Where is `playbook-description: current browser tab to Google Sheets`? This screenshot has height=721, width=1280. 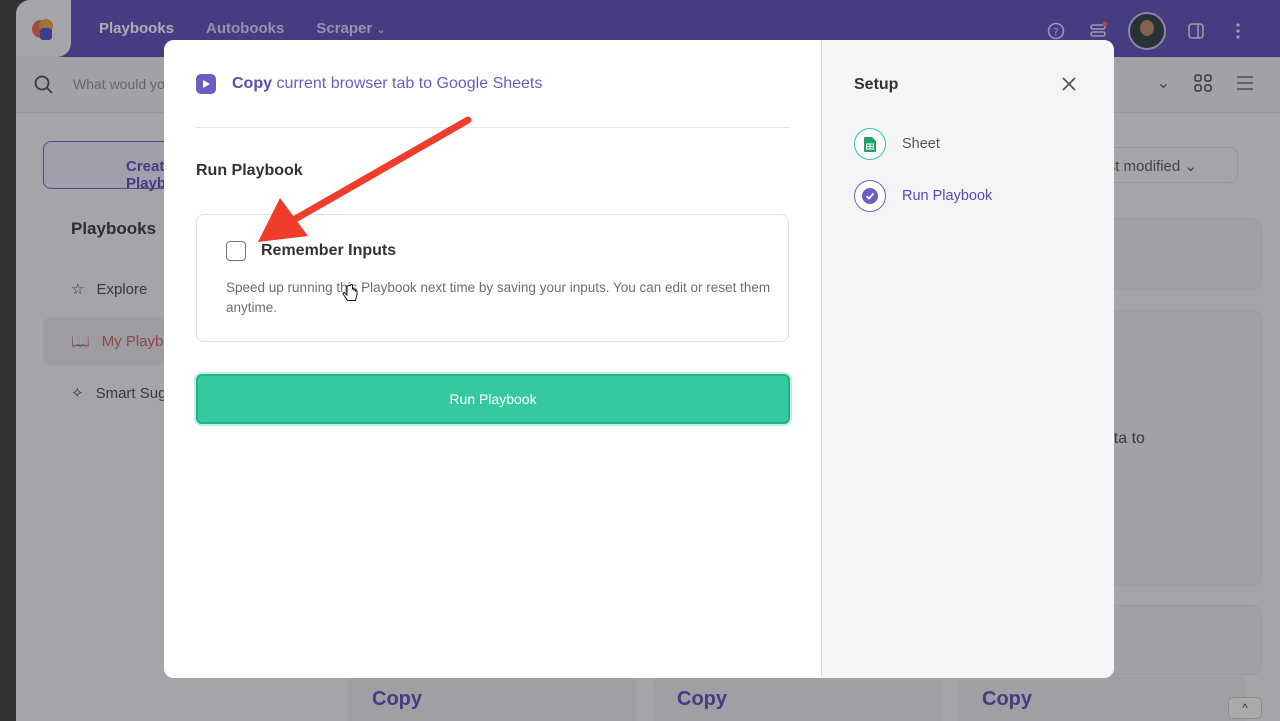
playbook-description: current browser tab to Google Sheets is located at coordinates (409, 83).